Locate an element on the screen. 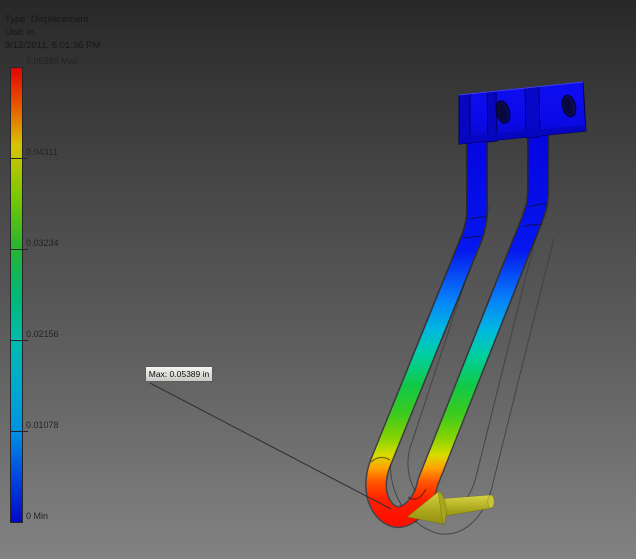  model-bracket is located at coordinates (522, 113).